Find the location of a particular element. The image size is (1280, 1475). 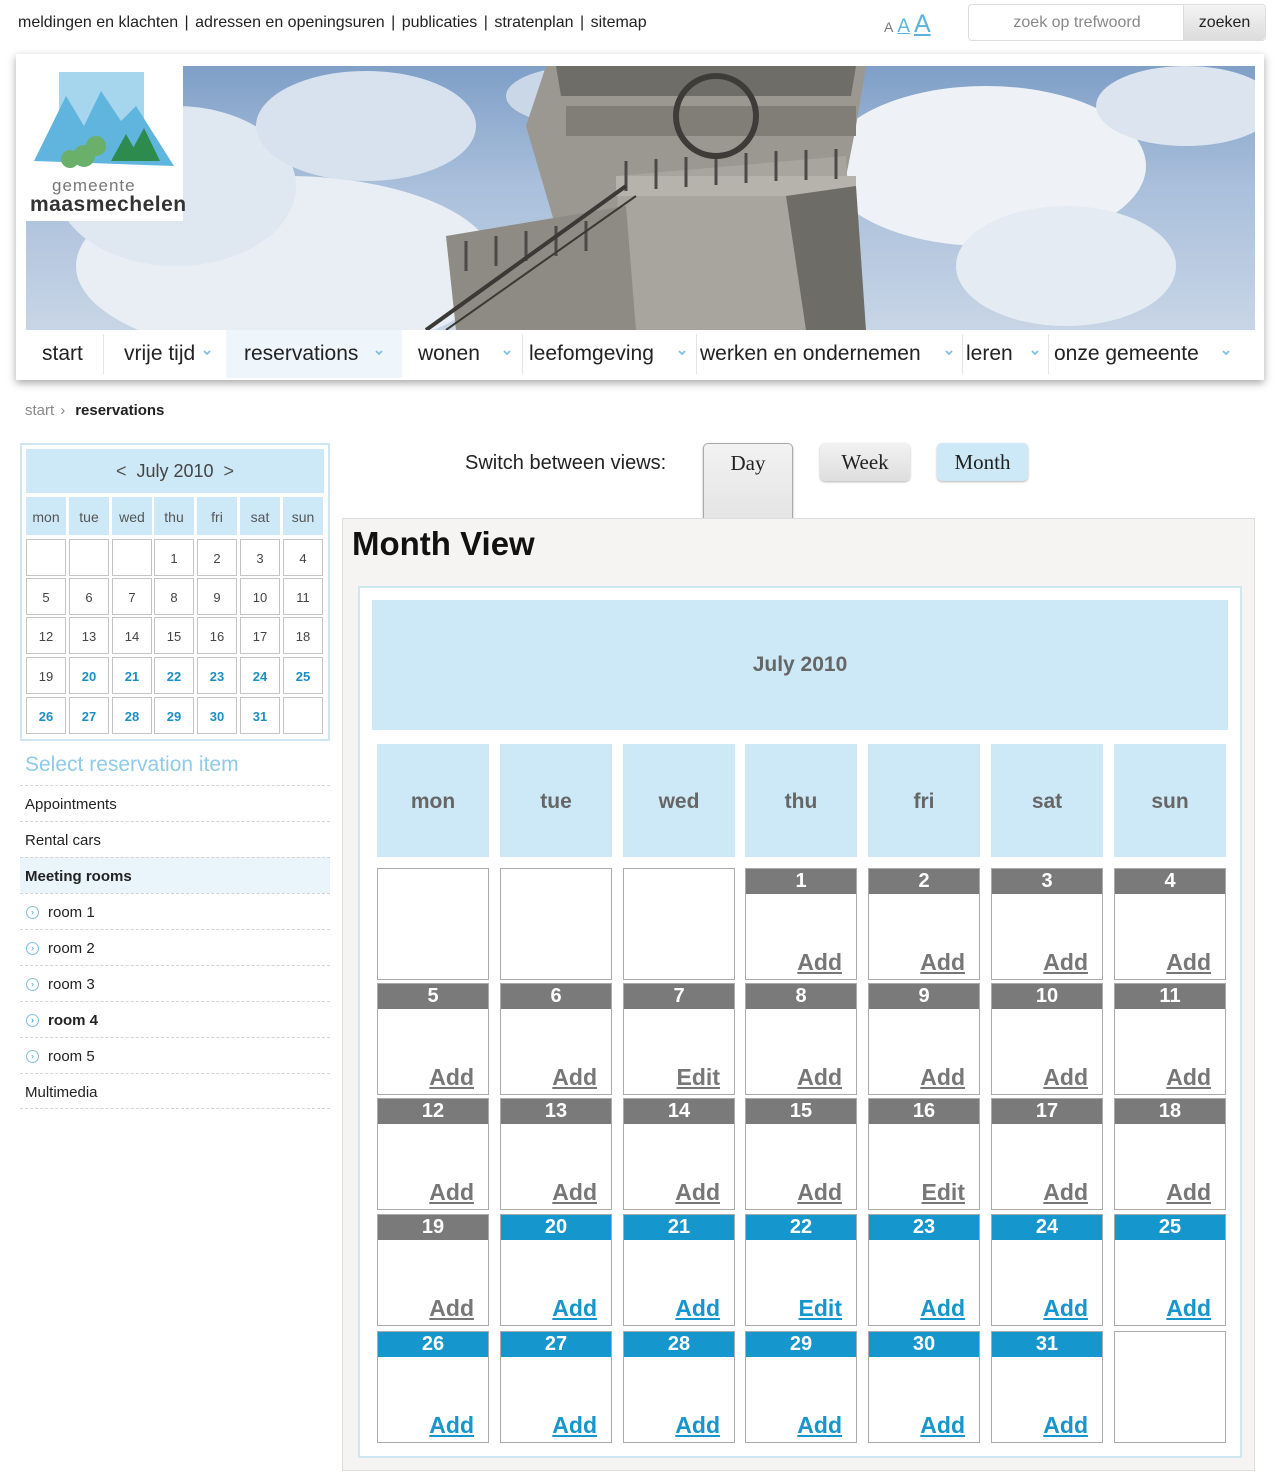

mini-calendar-day: 27 is located at coordinates (89, 715).